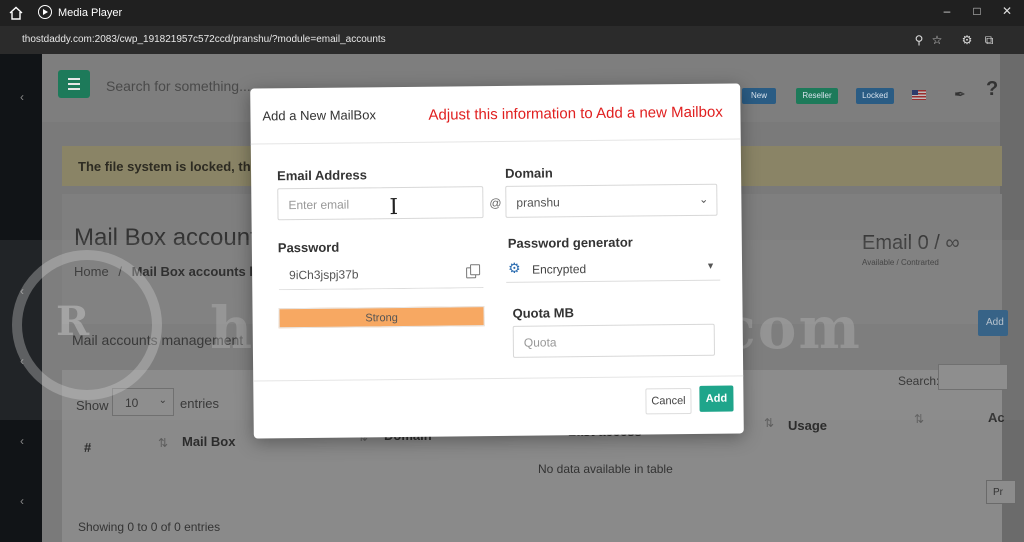 This screenshot has width=1024, height=542. Describe the element at coordinates (394, 208) in the screenshot. I see `text-cursor-icon: I` at that location.